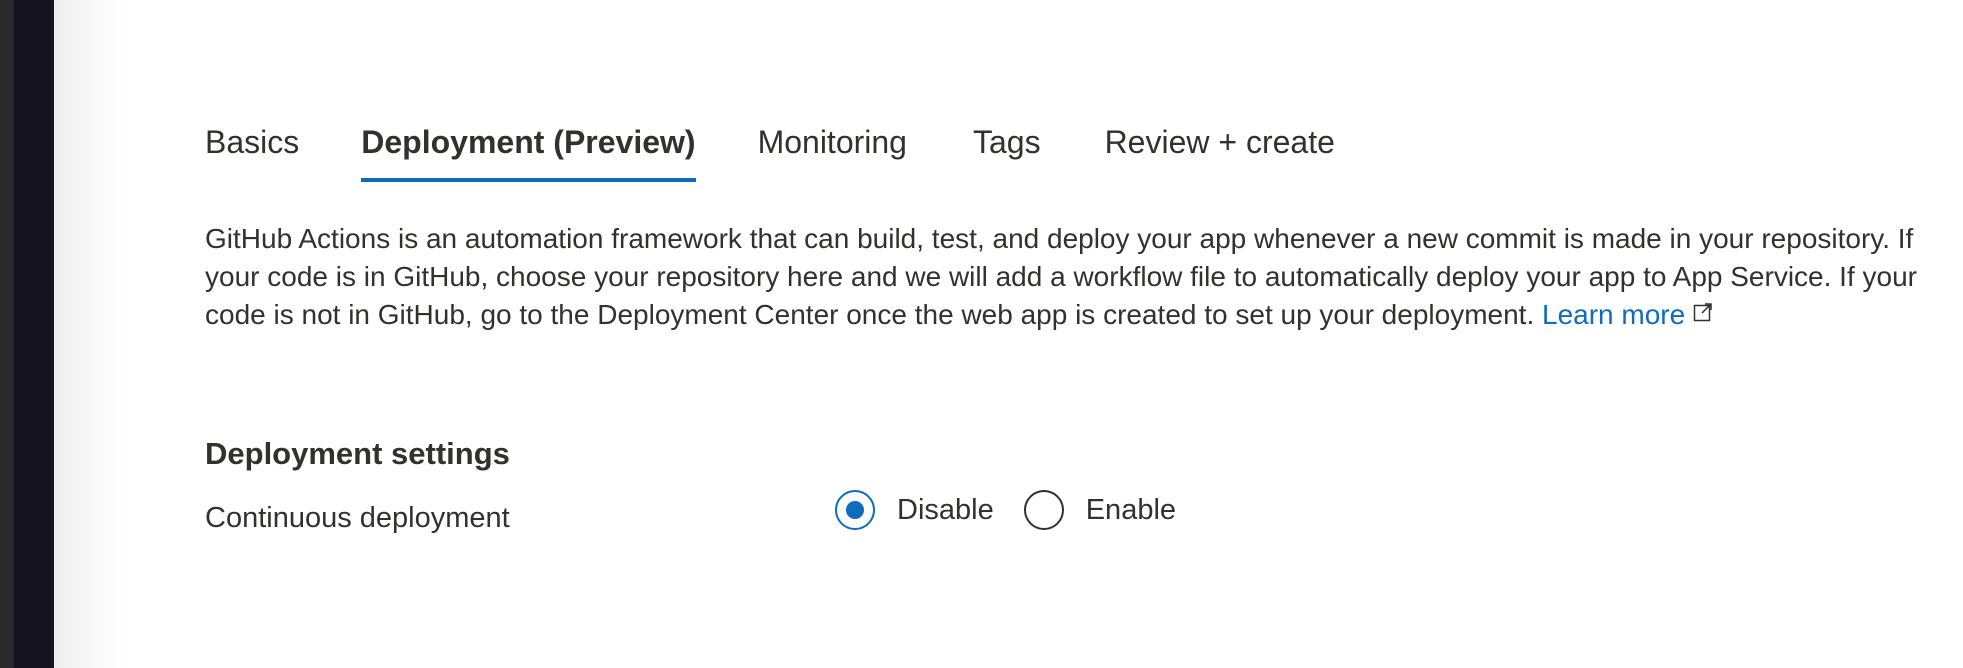 This screenshot has width=1963, height=668. I want to click on learn-more-link: Learn more, so click(1627, 314).